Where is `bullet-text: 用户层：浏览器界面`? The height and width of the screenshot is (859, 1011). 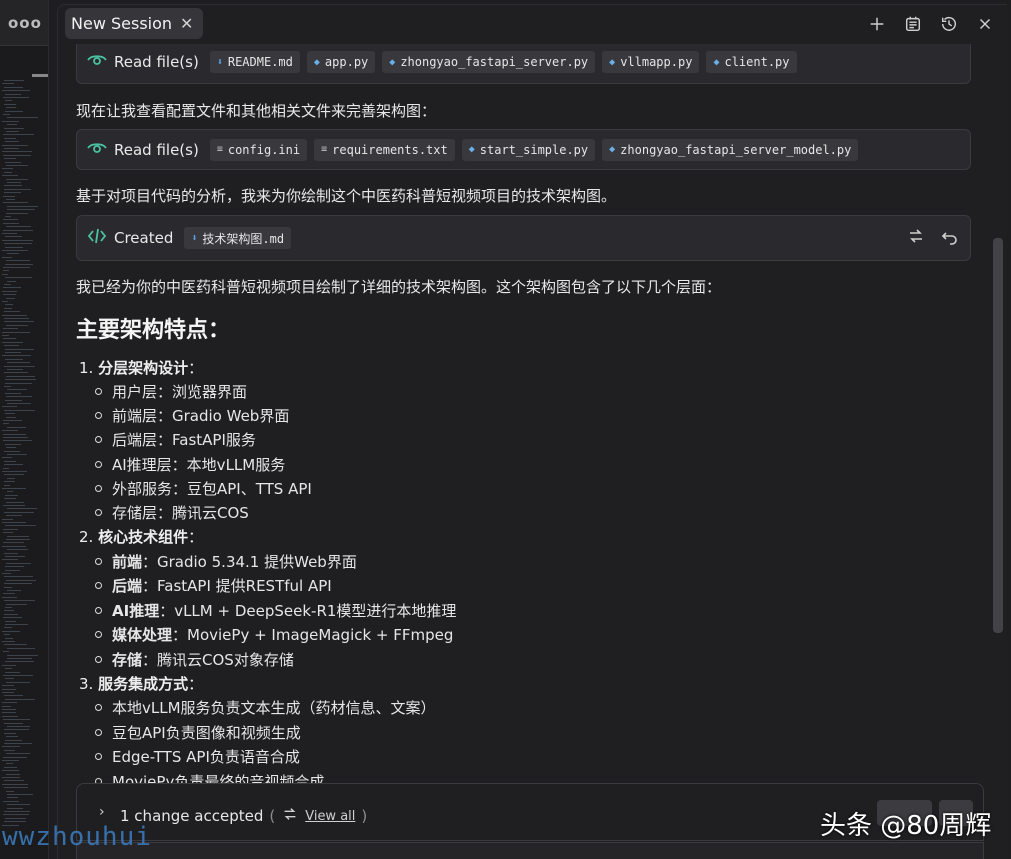
bullet-text: 用户层：浏览器界面 is located at coordinates (180, 392).